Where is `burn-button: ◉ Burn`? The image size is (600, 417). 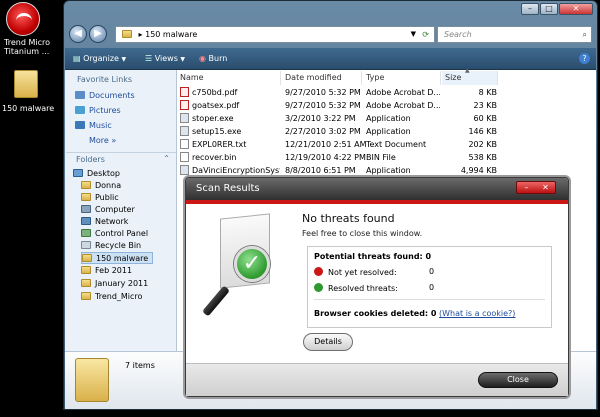 burn-button: ◉ Burn is located at coordinates (213, 58).